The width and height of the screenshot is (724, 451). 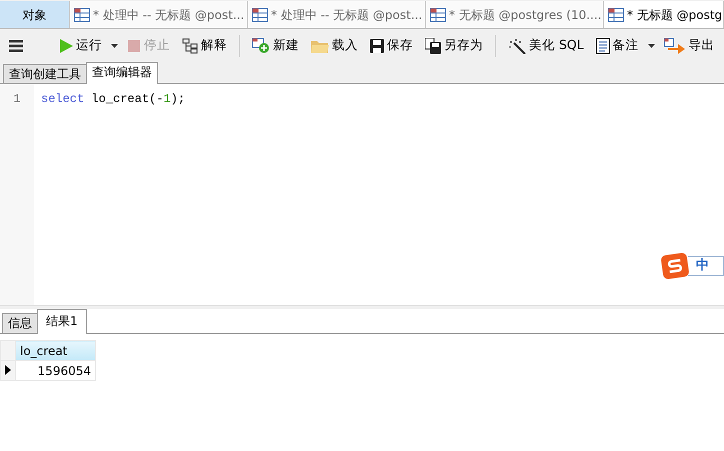 What do you see at coordinates (20, 323) in the screenshot?
I see `tab: 信息` at bounding box center [20, 323].